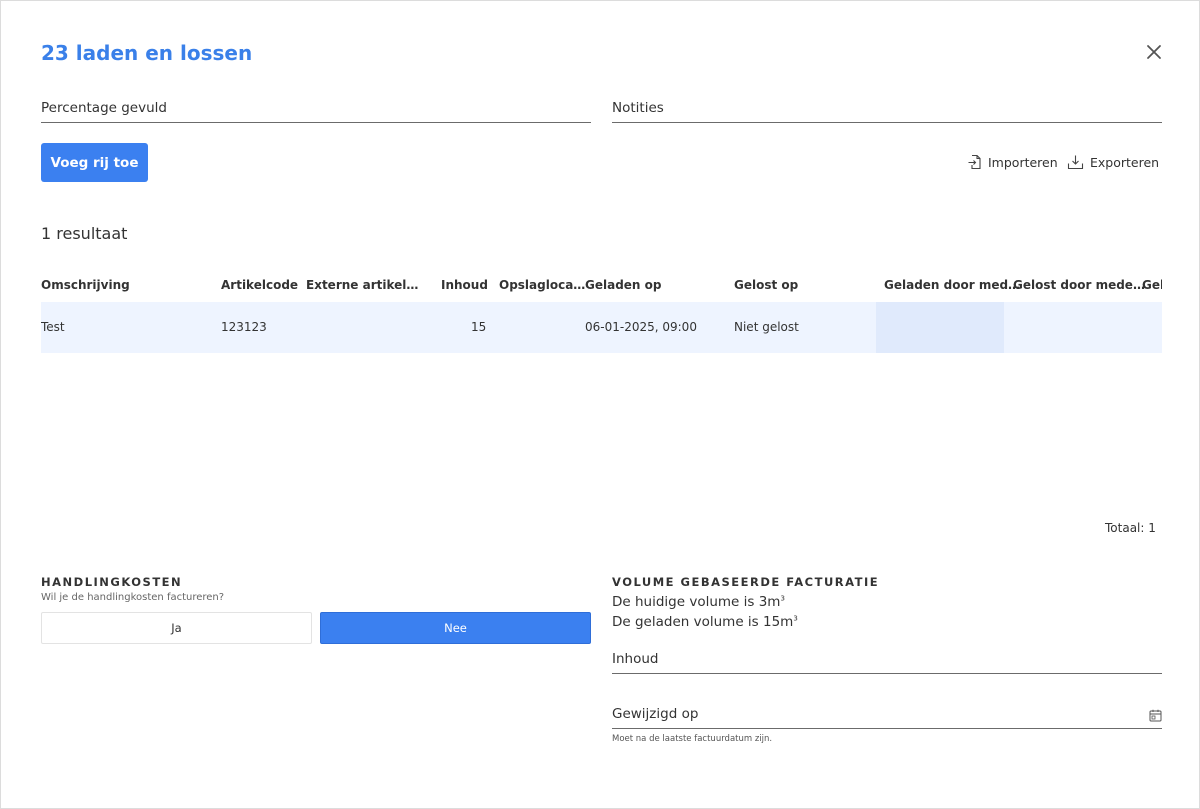  I want to click on handling-yes-button: Ja, so click(176, 628).